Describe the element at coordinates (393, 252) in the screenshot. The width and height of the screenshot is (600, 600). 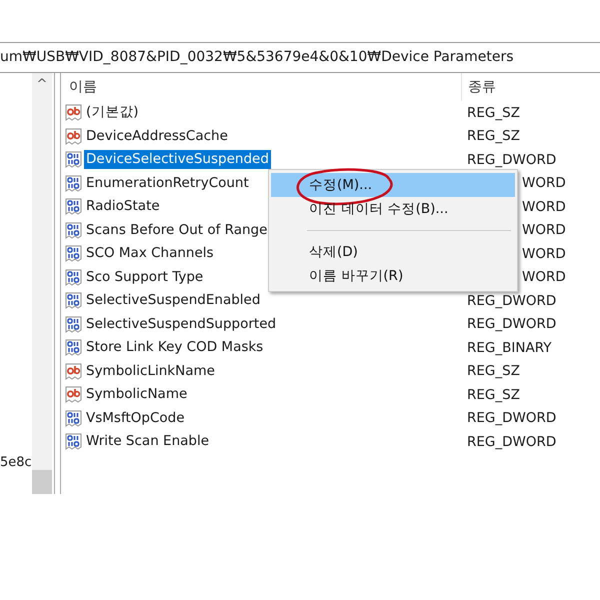
I see `menu-item: 삭제(D)` at that location.